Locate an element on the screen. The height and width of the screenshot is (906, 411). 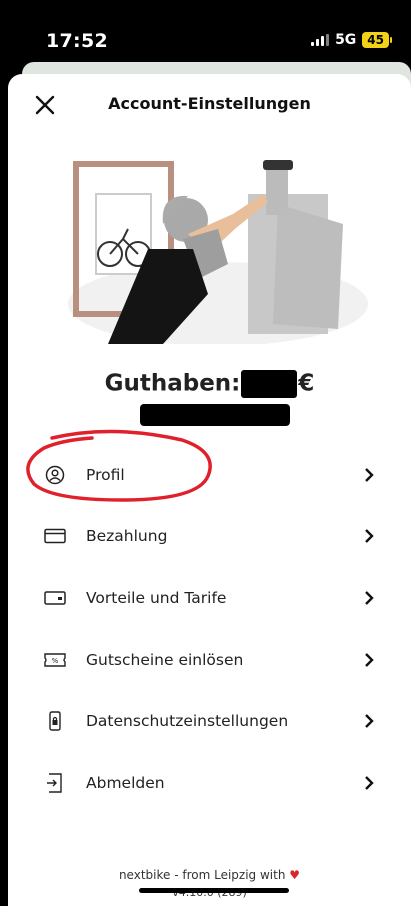
credit-card-icon is located at coordinates (55, 536).